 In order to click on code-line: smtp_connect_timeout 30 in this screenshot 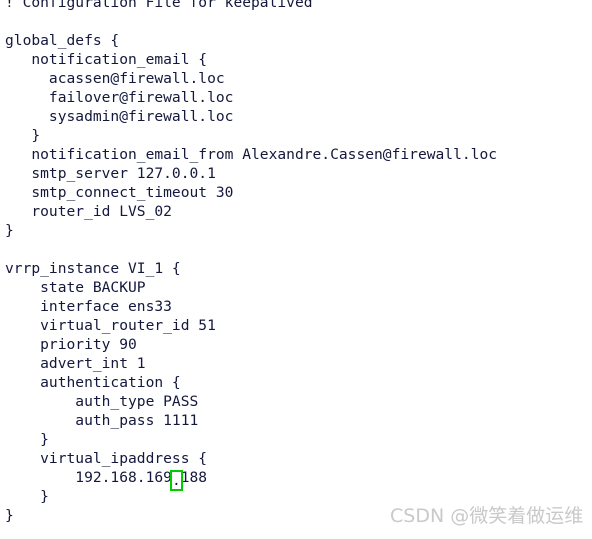, I will do `click(119, 192)`.